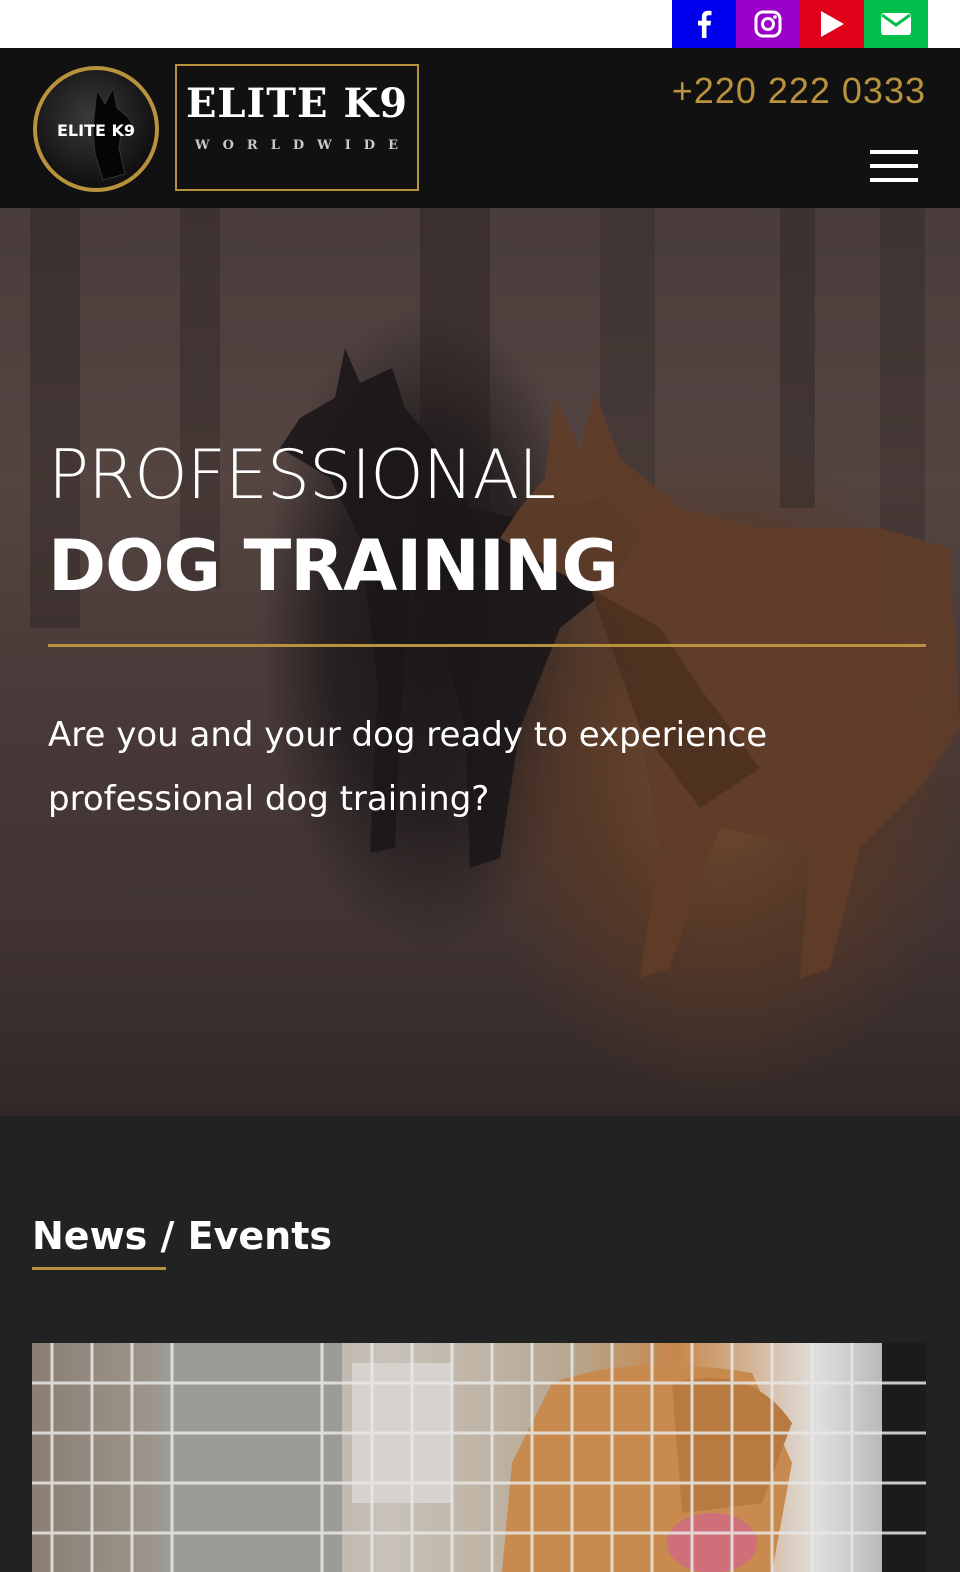  I want to click on instagram-icon, so click(768, 24).